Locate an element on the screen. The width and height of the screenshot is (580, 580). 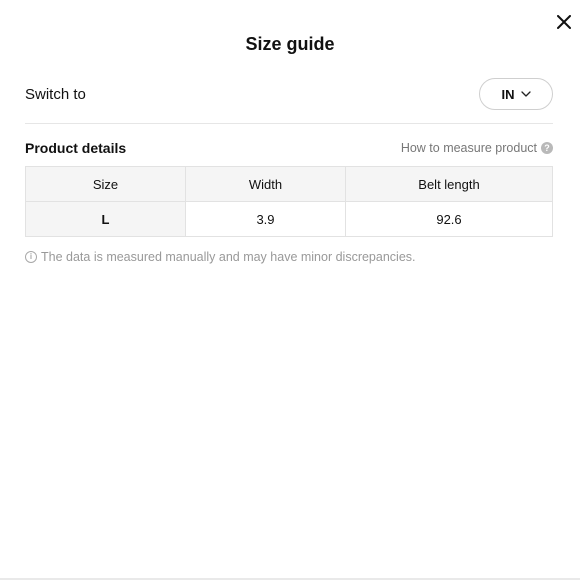
how-to-measure-label: How to measure product is located at coordinates (468, 148).